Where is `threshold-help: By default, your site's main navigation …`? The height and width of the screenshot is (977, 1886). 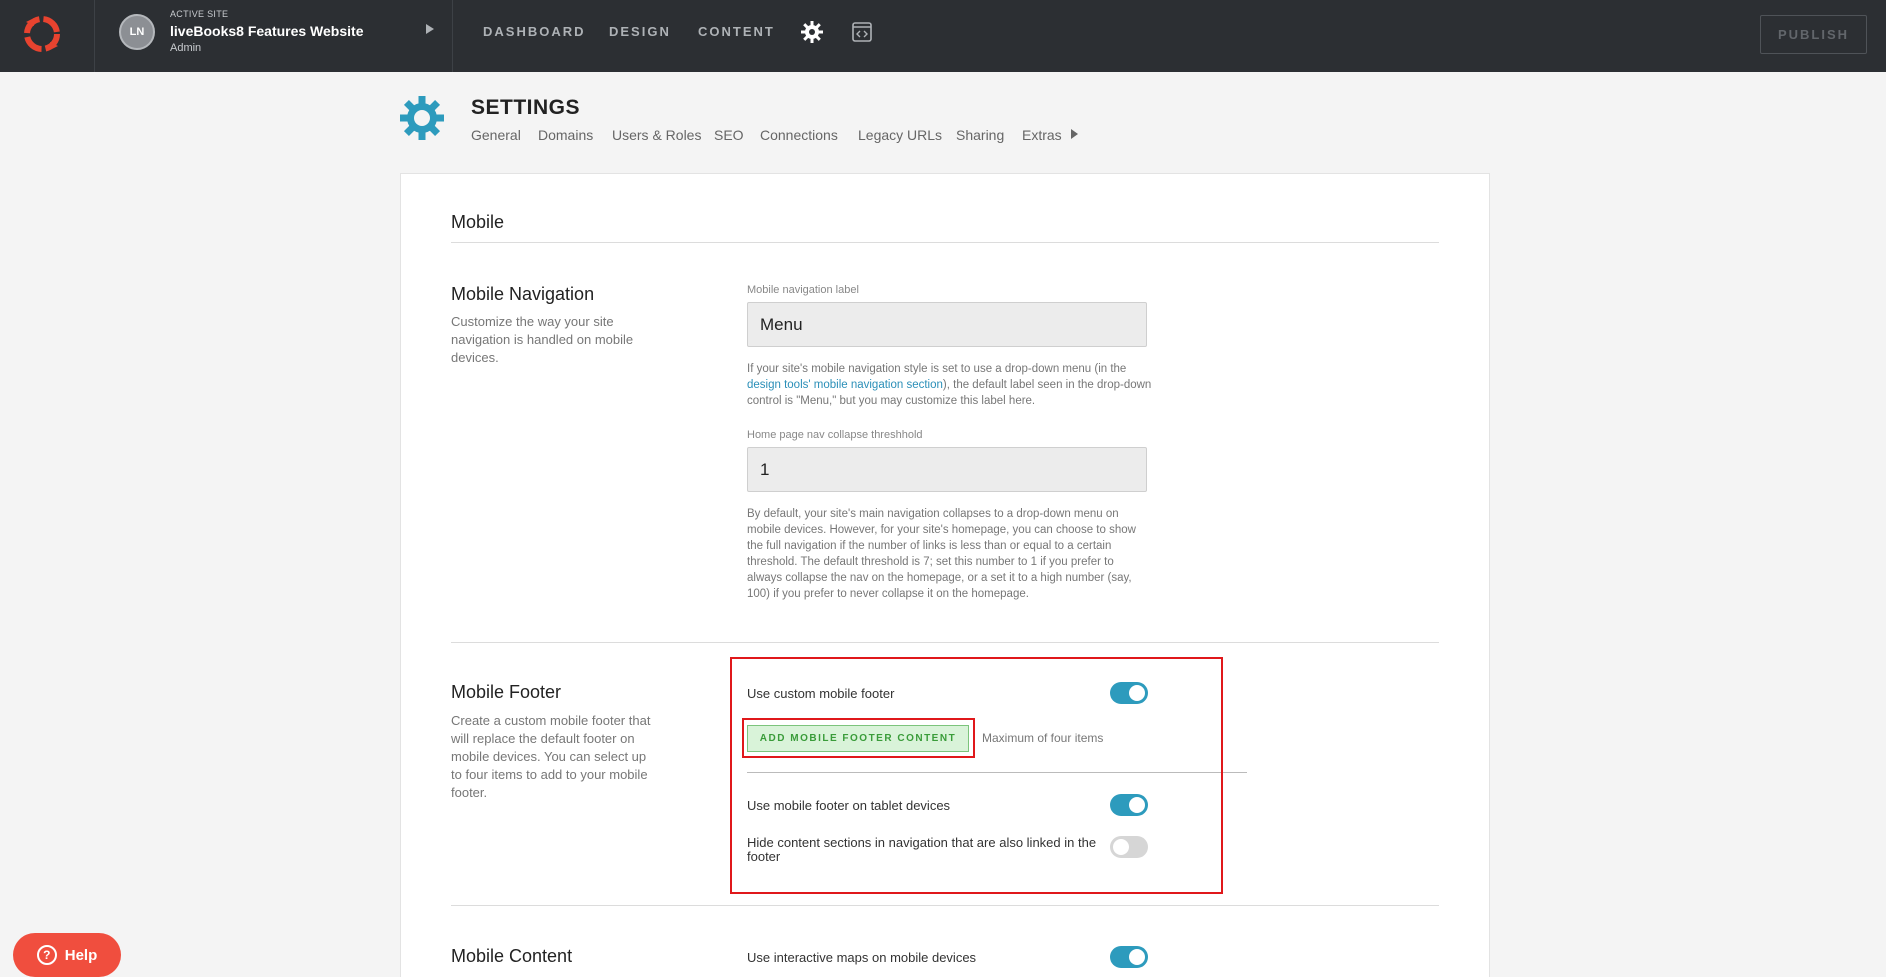 threshold-help: By default, your site's main navigation … is located at coordinates (941, 554).